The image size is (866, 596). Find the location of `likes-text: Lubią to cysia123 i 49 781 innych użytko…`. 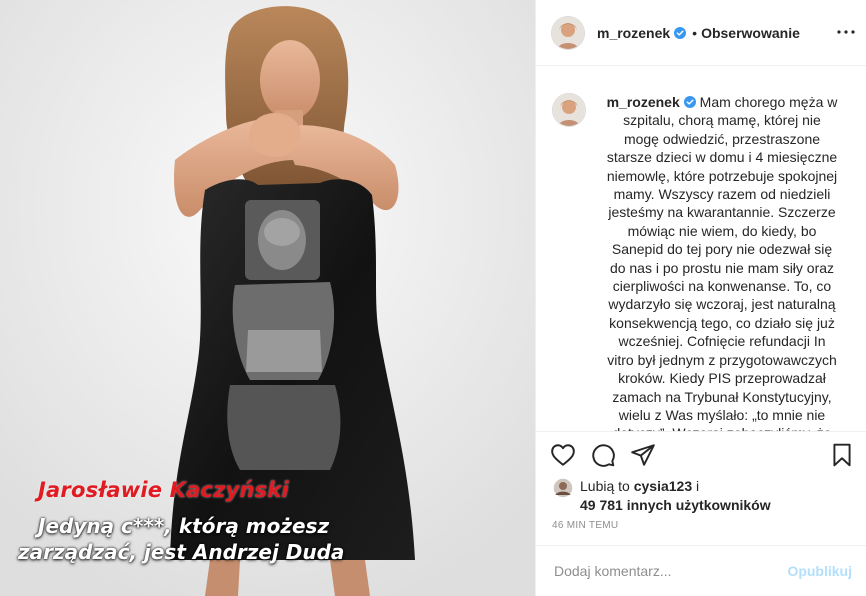

likes-text: Lubią to cysia123 i 49 781 innych użytko… is located at coordinates (675, 496).